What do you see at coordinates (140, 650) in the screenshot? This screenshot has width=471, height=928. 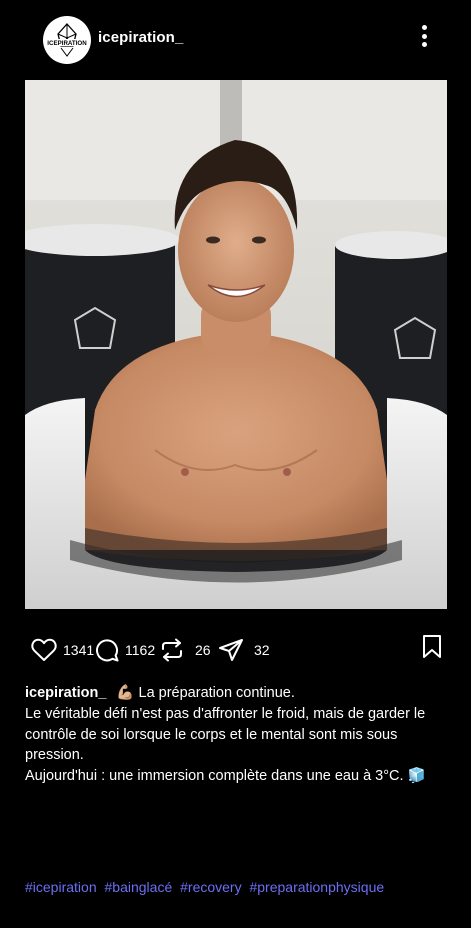 I see `comment-count: 1162` at bounding box center [140, 650].